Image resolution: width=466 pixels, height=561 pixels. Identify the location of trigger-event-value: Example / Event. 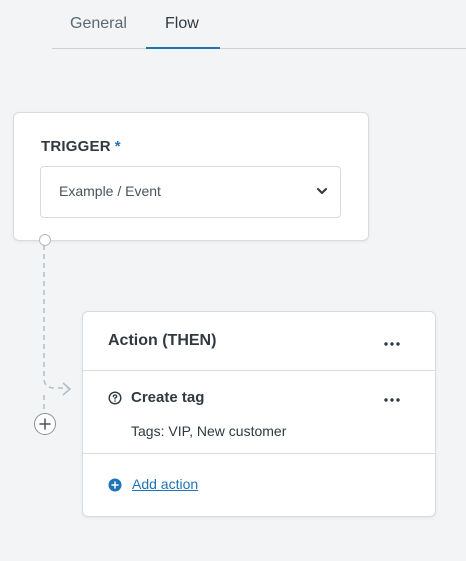
(110, 191).